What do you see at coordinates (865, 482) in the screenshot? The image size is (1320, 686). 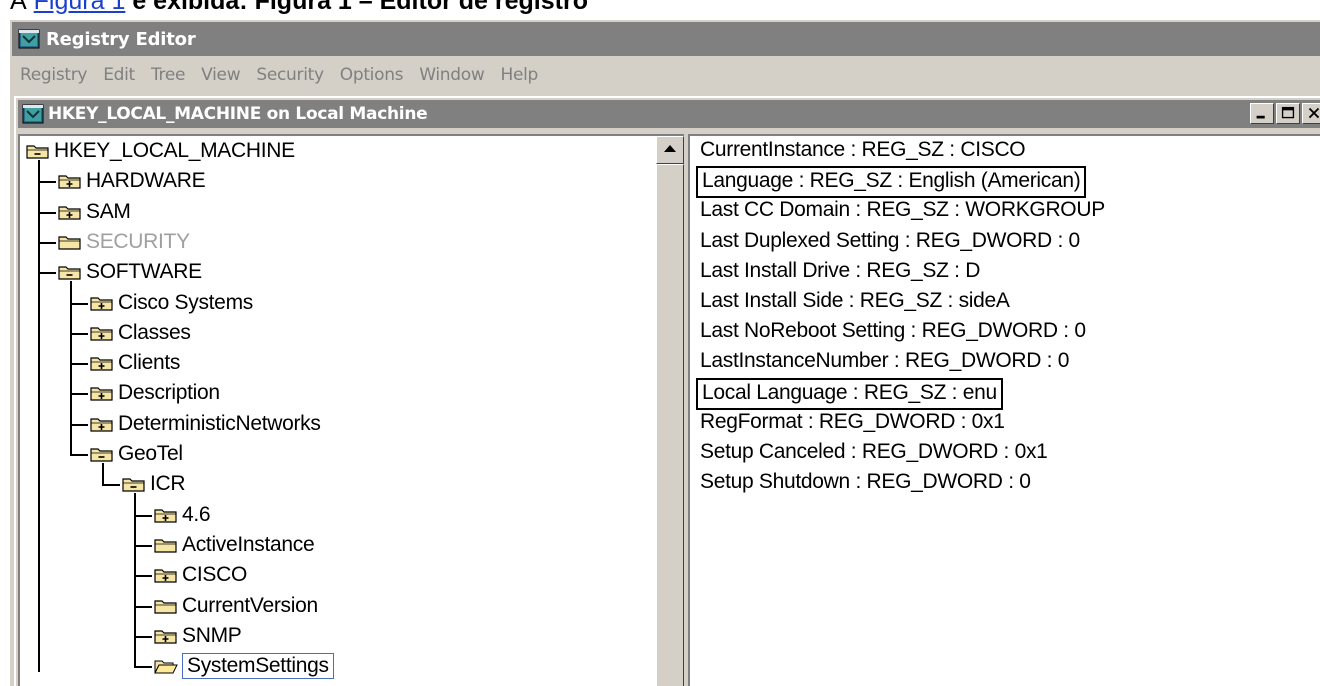 I see `registry-value-row: Setup Shutdown : REG_DWORD : 0` at bounding box center [865, 482].